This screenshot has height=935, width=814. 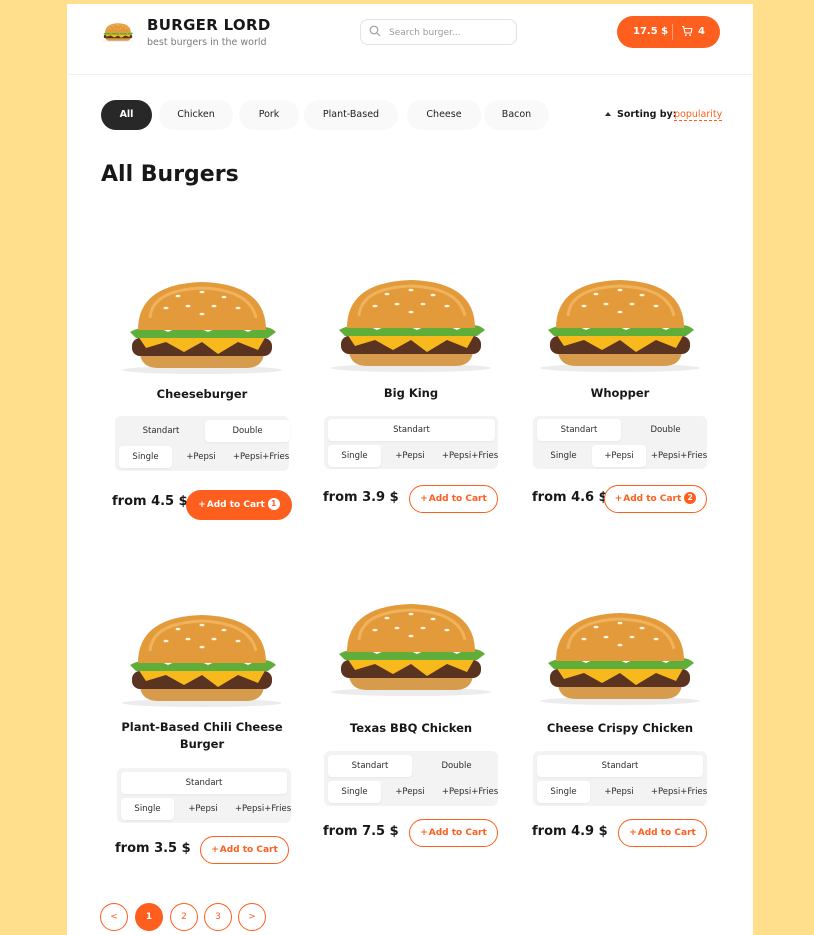 I want to click on cart-total: 17.5 $, so click(x=651, y=31).